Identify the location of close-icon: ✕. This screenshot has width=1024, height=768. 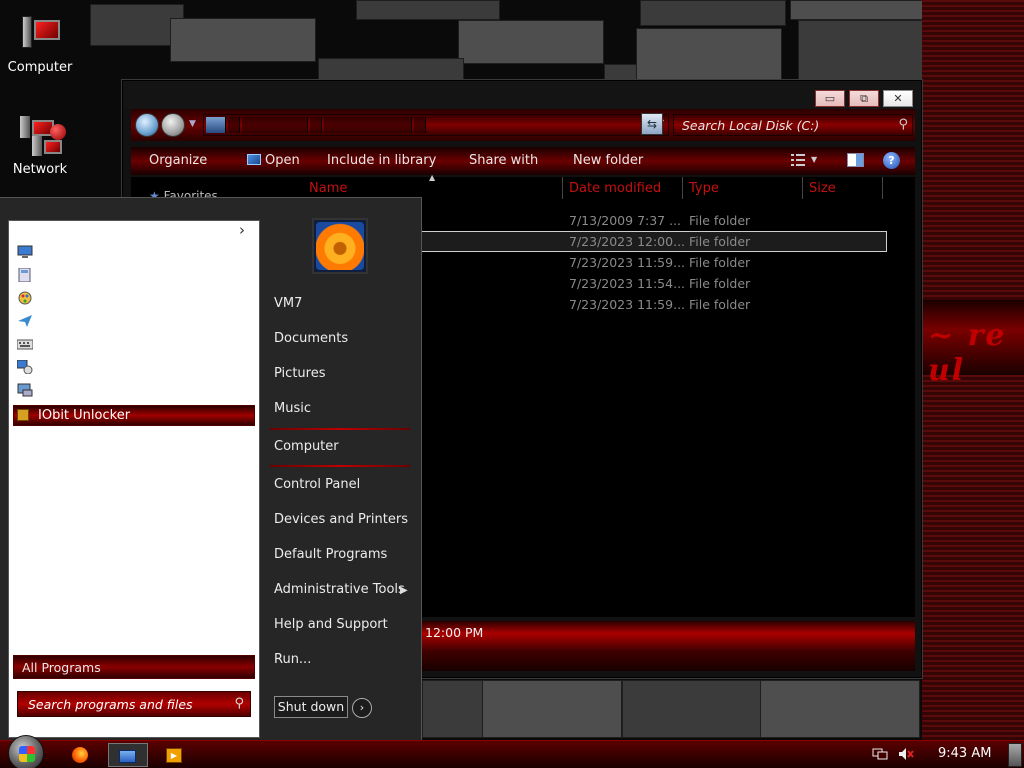
(898, 98).